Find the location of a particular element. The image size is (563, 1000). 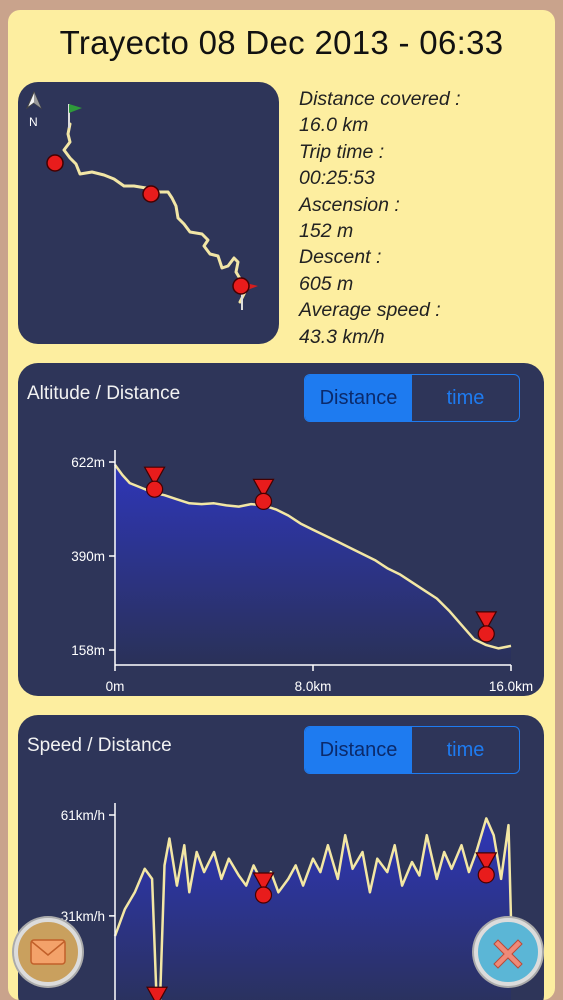

altitude-x-tick-label: 16.0km is located at coordinates (511, 686).